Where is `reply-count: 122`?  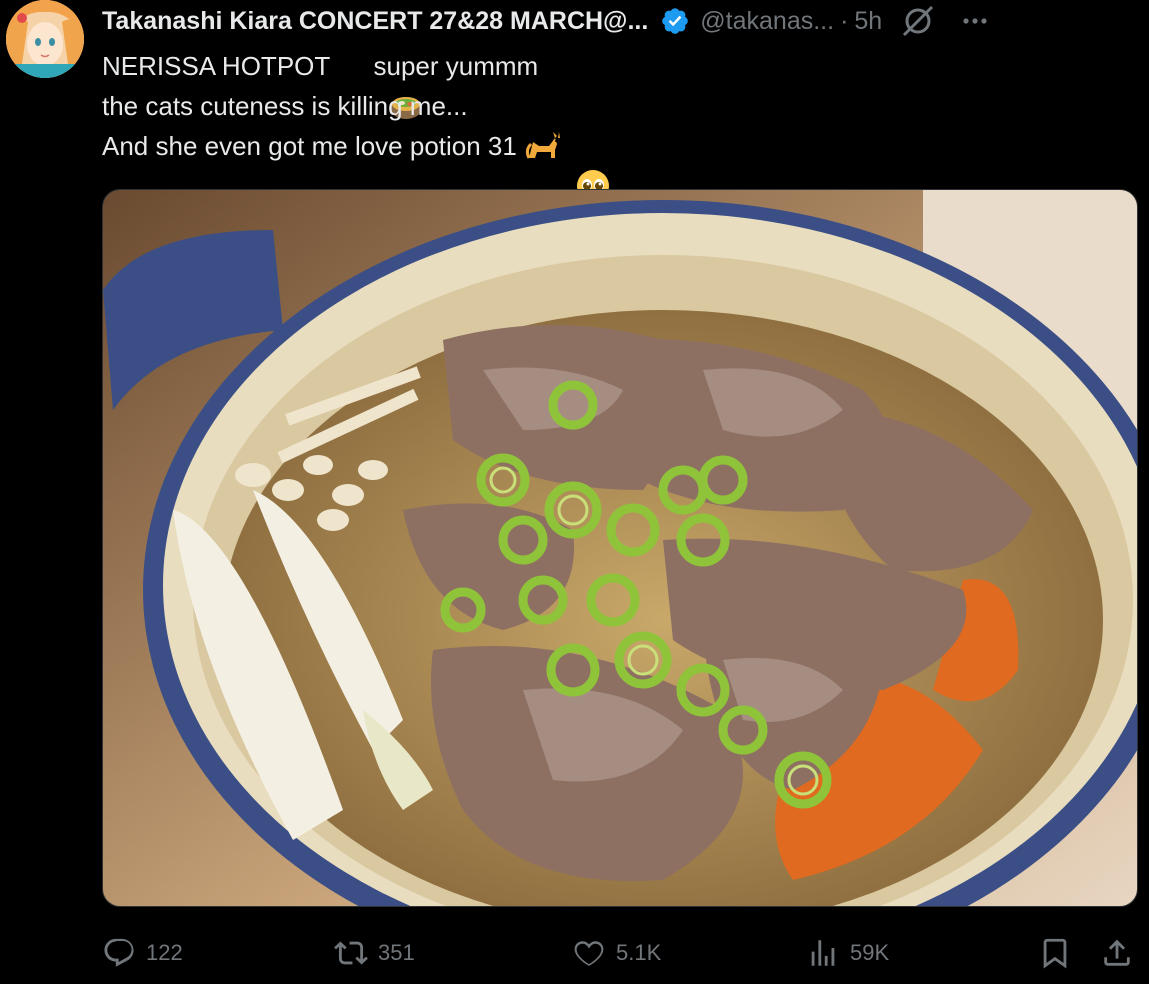
reply-count: 122 is located at coordinates (164, 952).